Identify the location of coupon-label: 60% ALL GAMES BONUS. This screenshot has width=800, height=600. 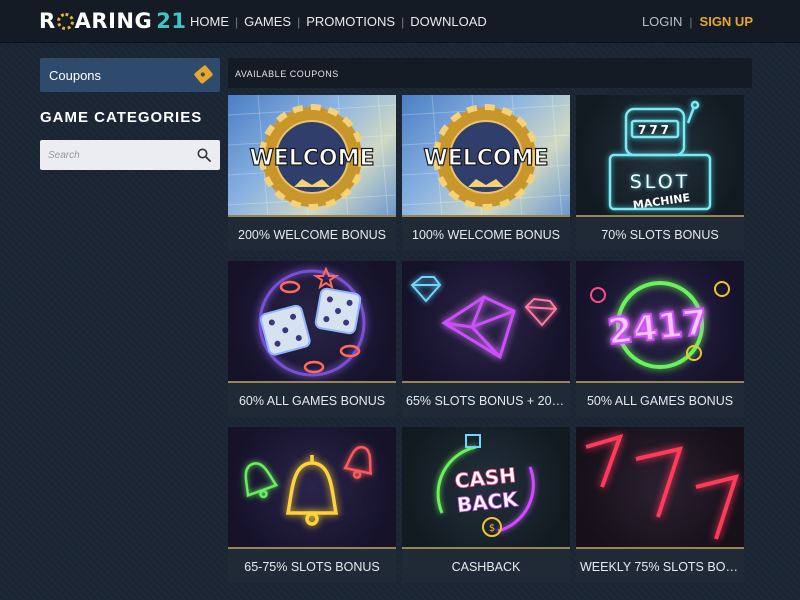
(312, 401).